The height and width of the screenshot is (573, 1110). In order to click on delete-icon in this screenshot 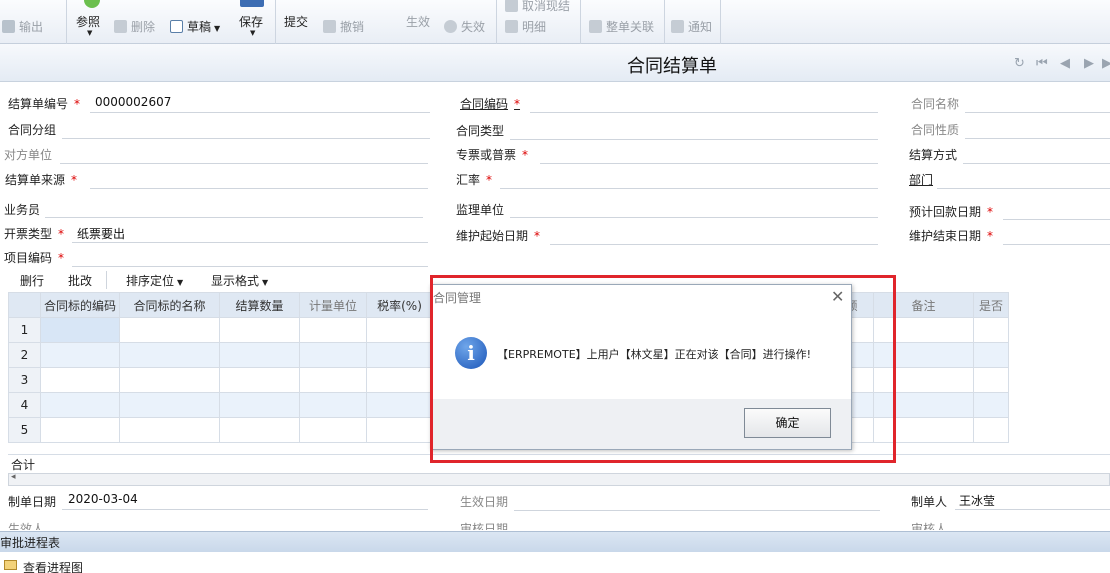, I will do `click(120, 26)`.